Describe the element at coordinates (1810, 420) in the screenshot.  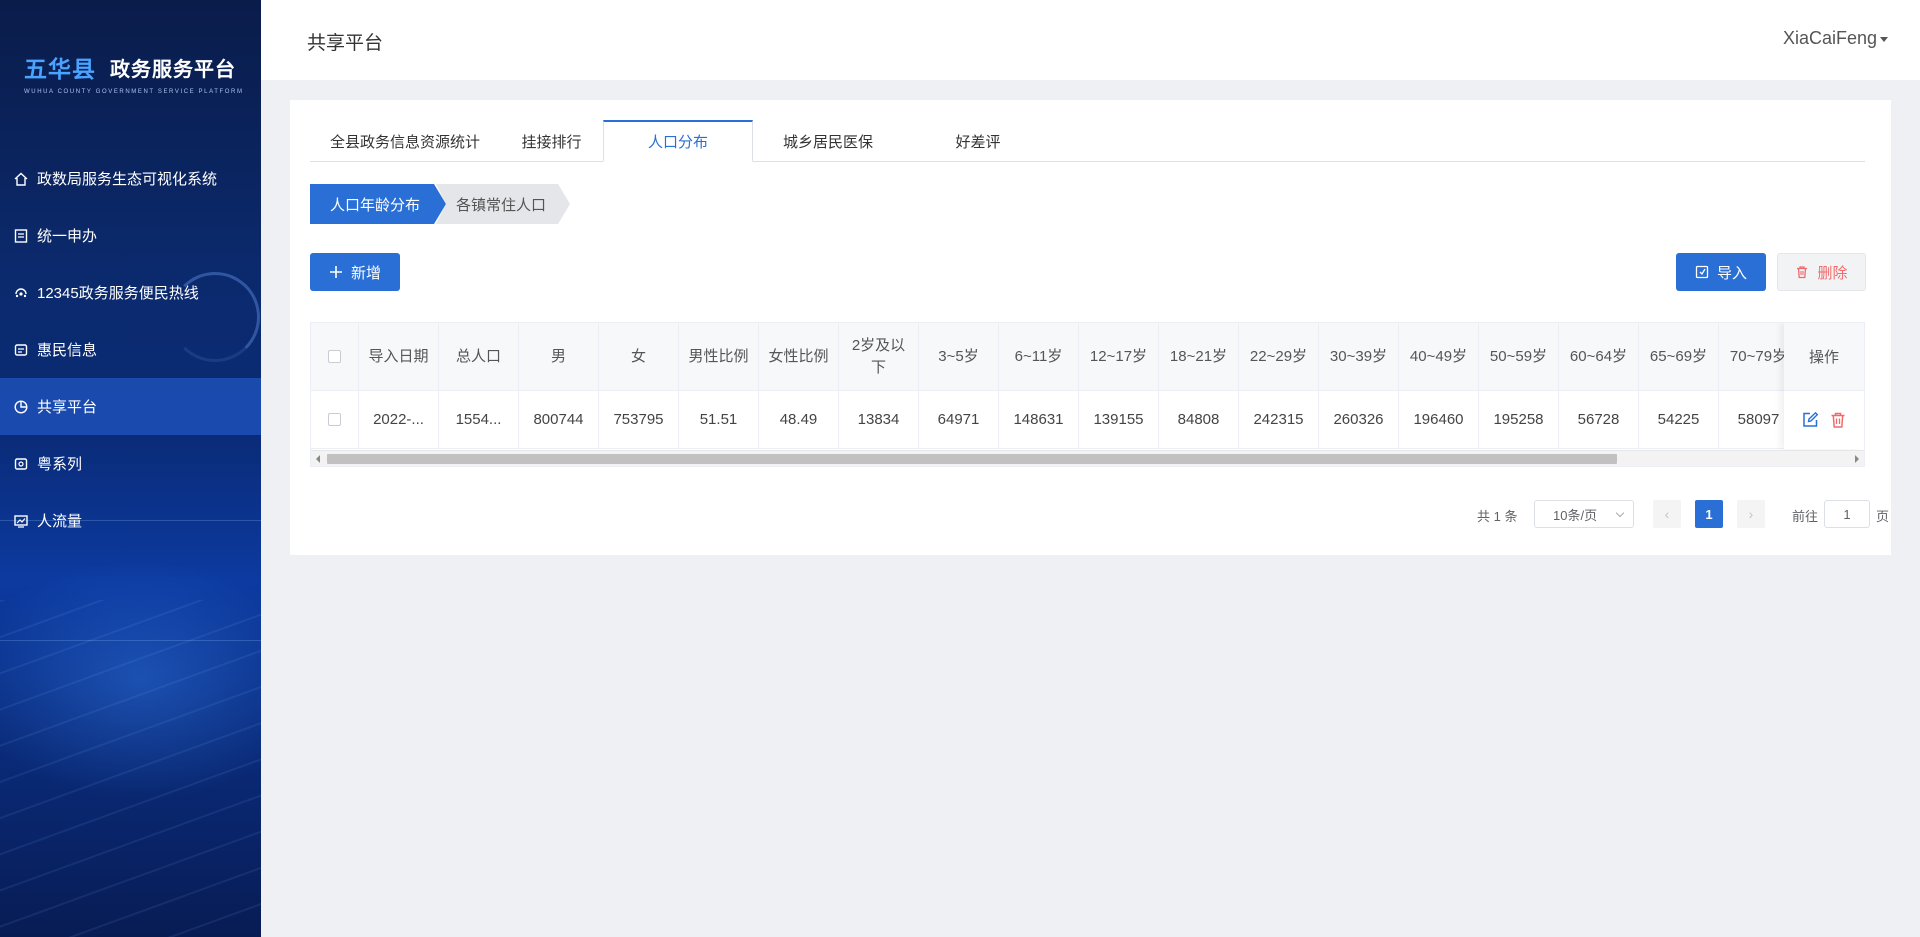
I see `edit-icon` at that location.